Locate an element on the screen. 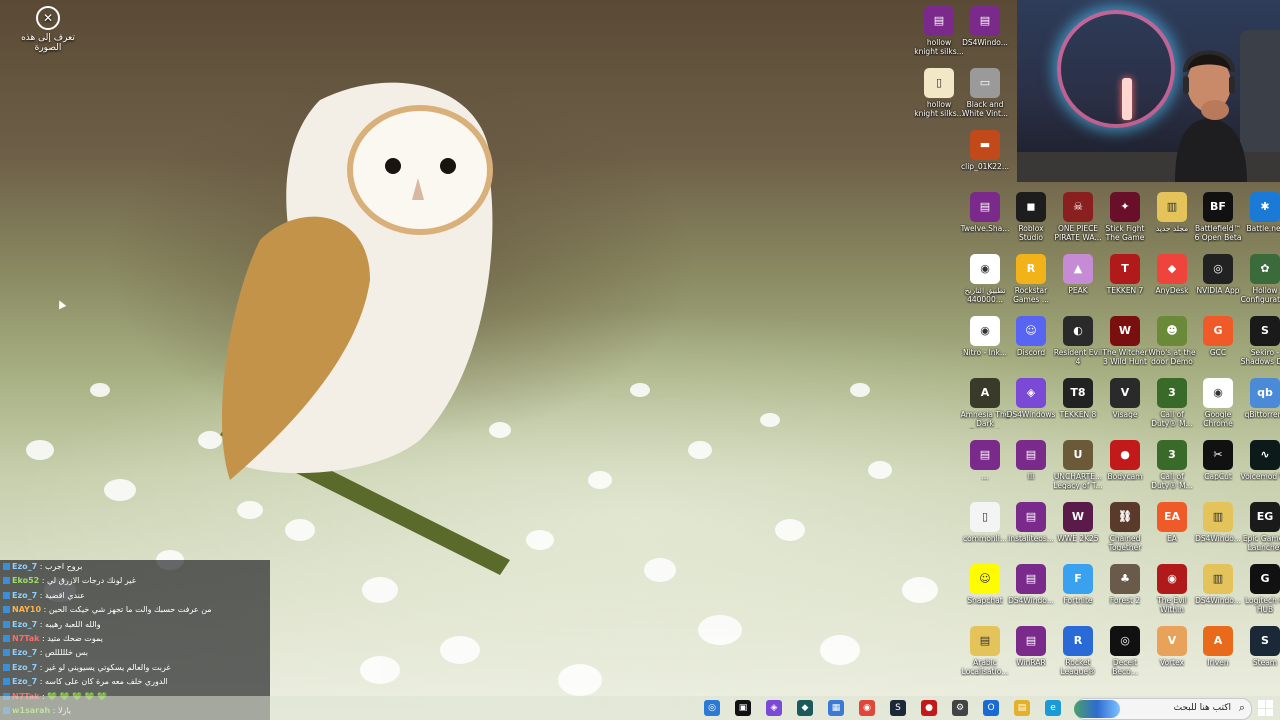 The width and height of the screenshot is (1280, 720). iriven-icon: A is located at coordinates (1218, 641).